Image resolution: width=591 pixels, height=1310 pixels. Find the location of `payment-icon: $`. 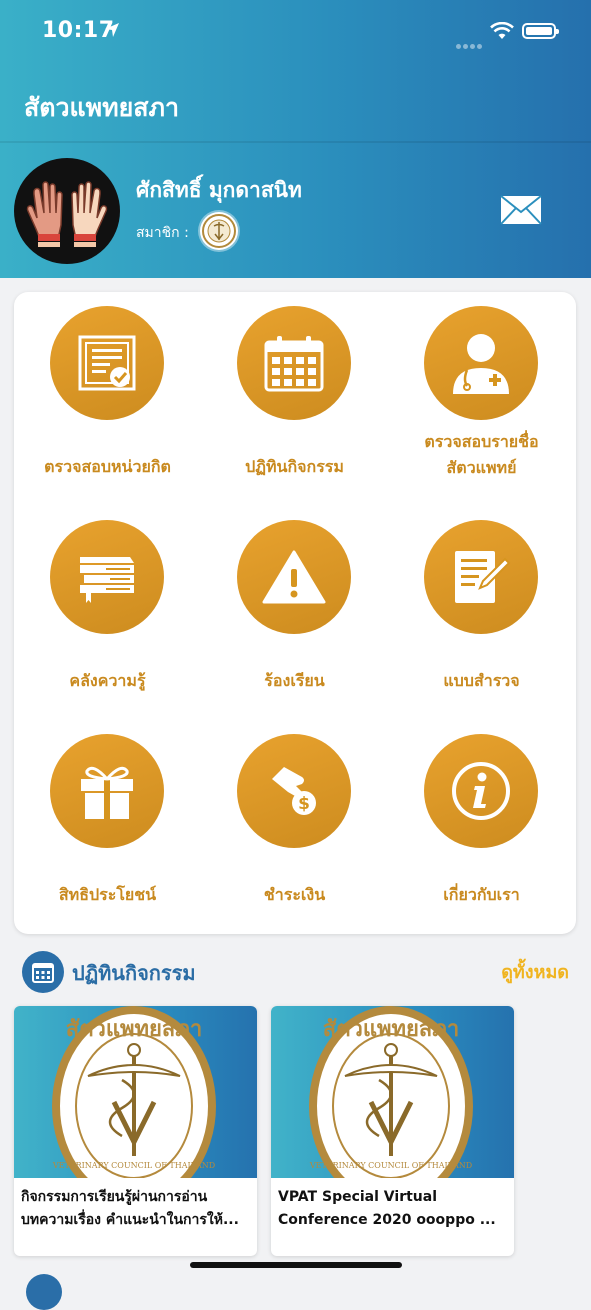

payment-icon: $ is located at coordinates (294, 791).